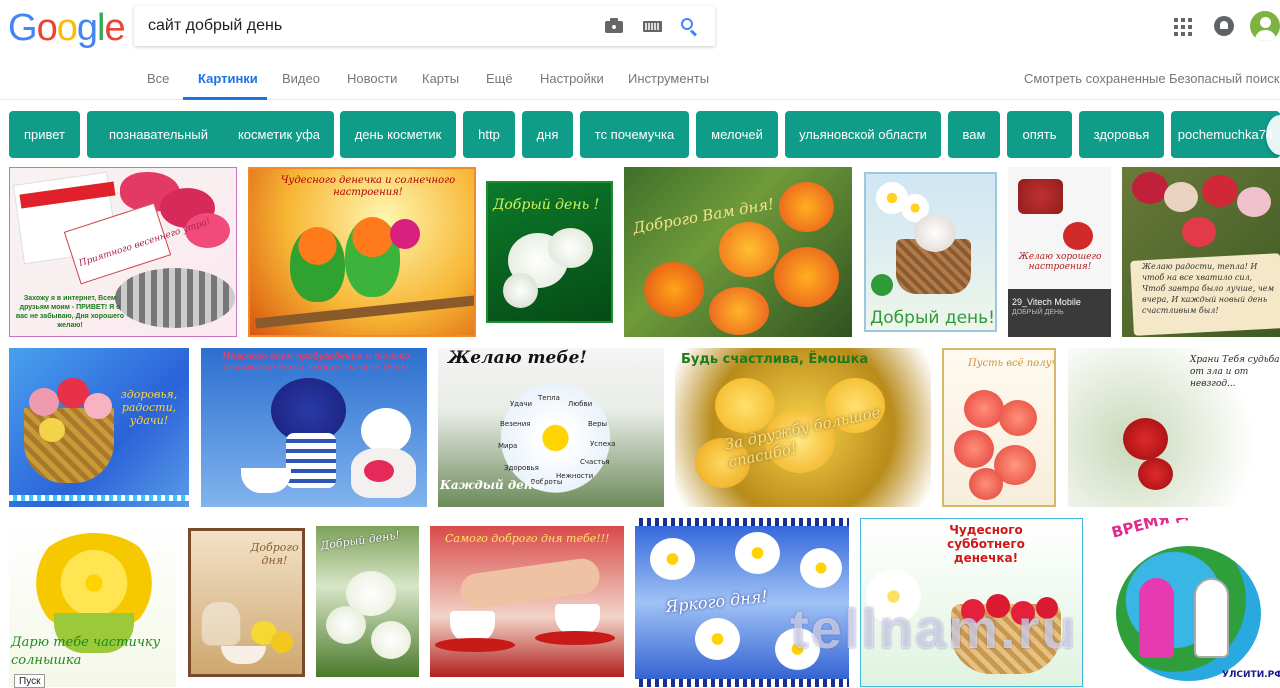 Image resolution: width=1280 pixels, height=688 pixels. What do you see at coordinates (863, 134) in the screenshot?
I see `chip: ульяновской области` at bounding box center [863, 134].